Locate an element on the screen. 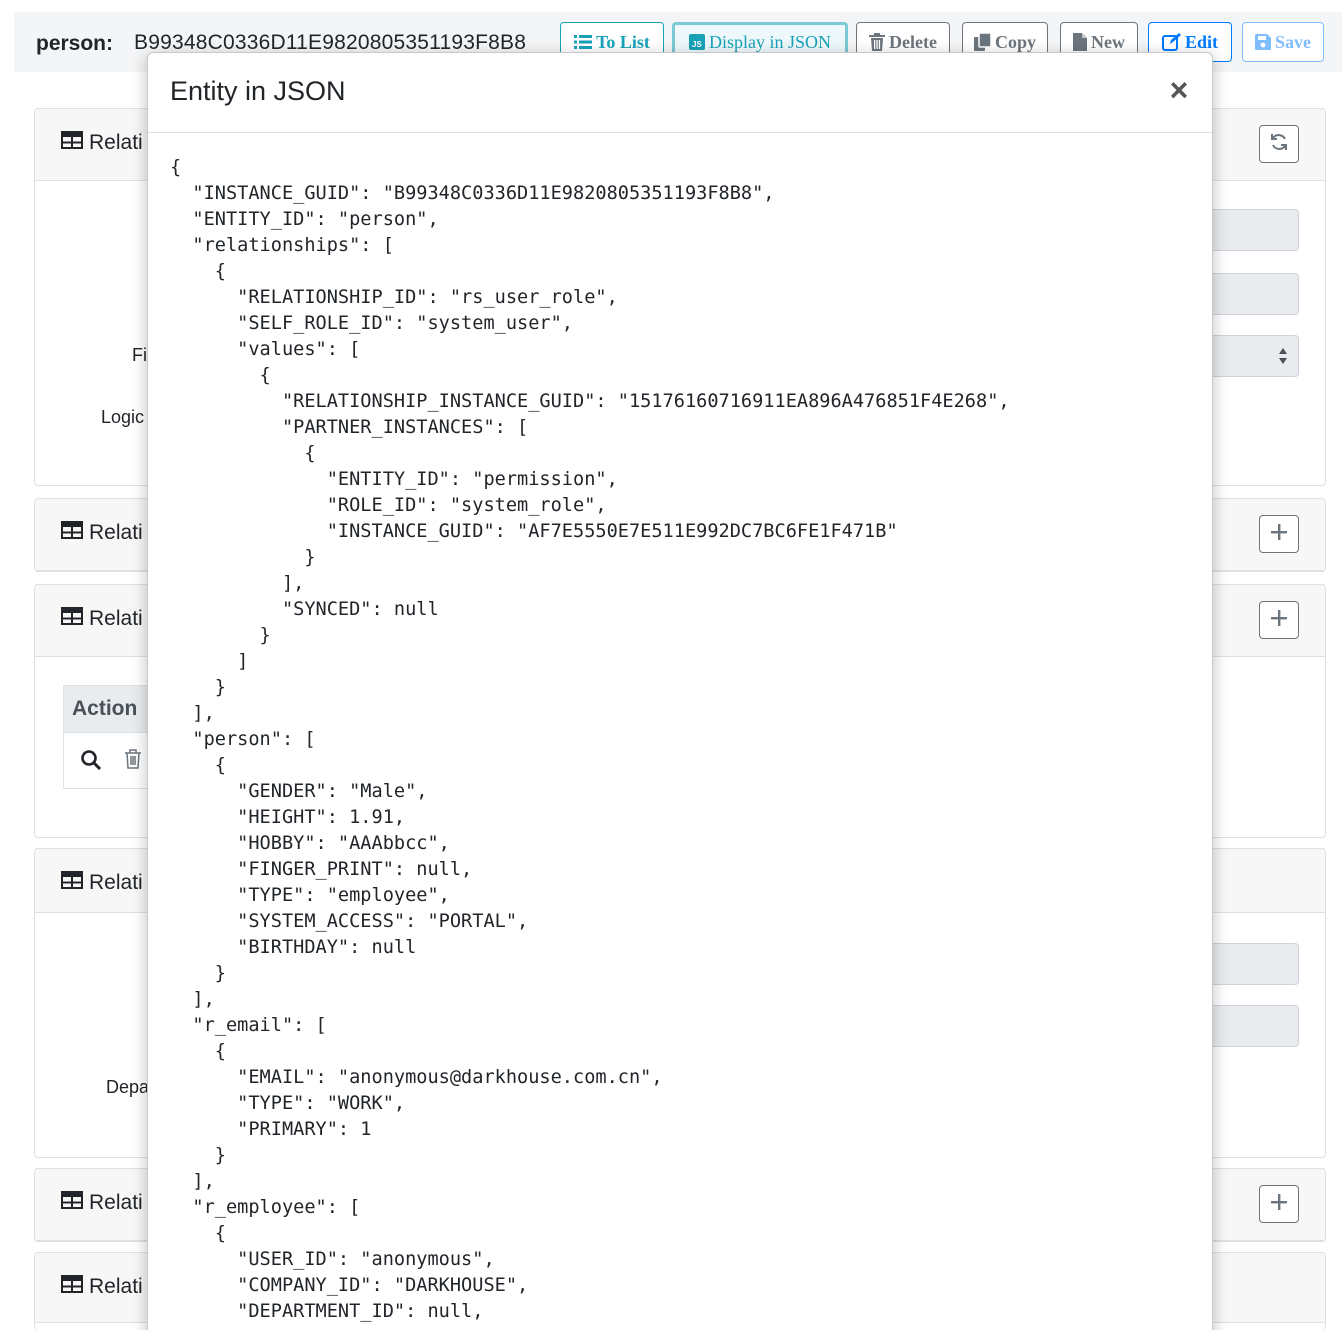  new-label: New is located at coordinates (1108, 41).